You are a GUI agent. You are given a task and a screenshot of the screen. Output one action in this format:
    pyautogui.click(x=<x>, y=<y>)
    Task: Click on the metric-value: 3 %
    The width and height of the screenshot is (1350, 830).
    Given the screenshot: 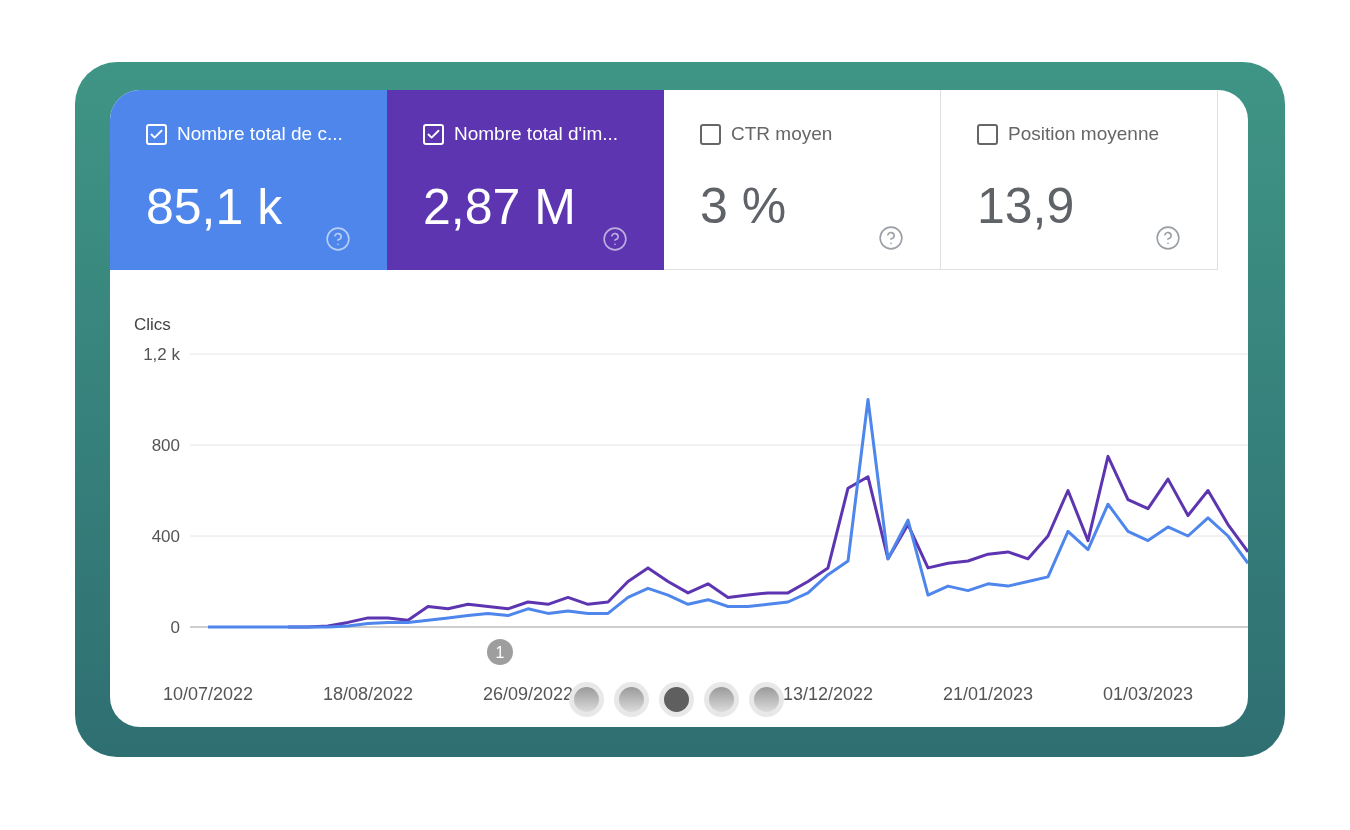 What is the action you would take?
    pyautogui.click(x=743, y=206)
    